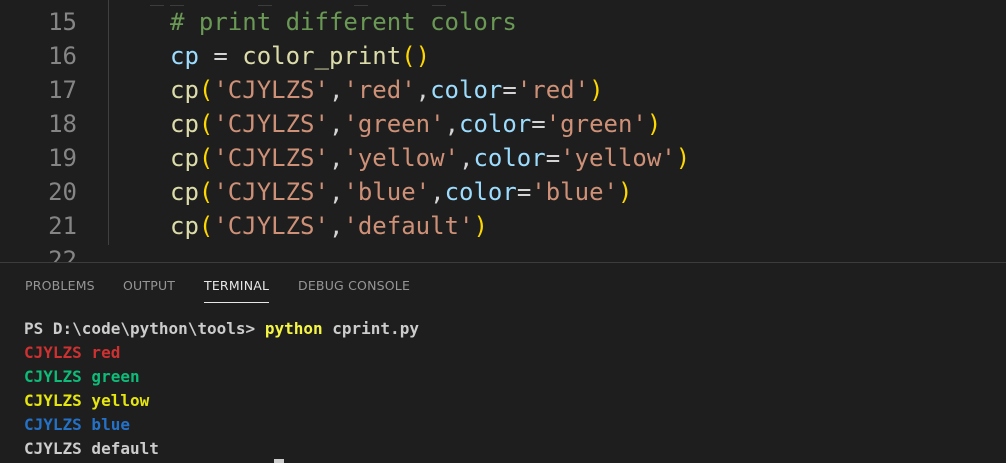 This screenshot has height=463, width=1006. I want to click on terminal-output-line: CJYLZS red, so click(72, 352).